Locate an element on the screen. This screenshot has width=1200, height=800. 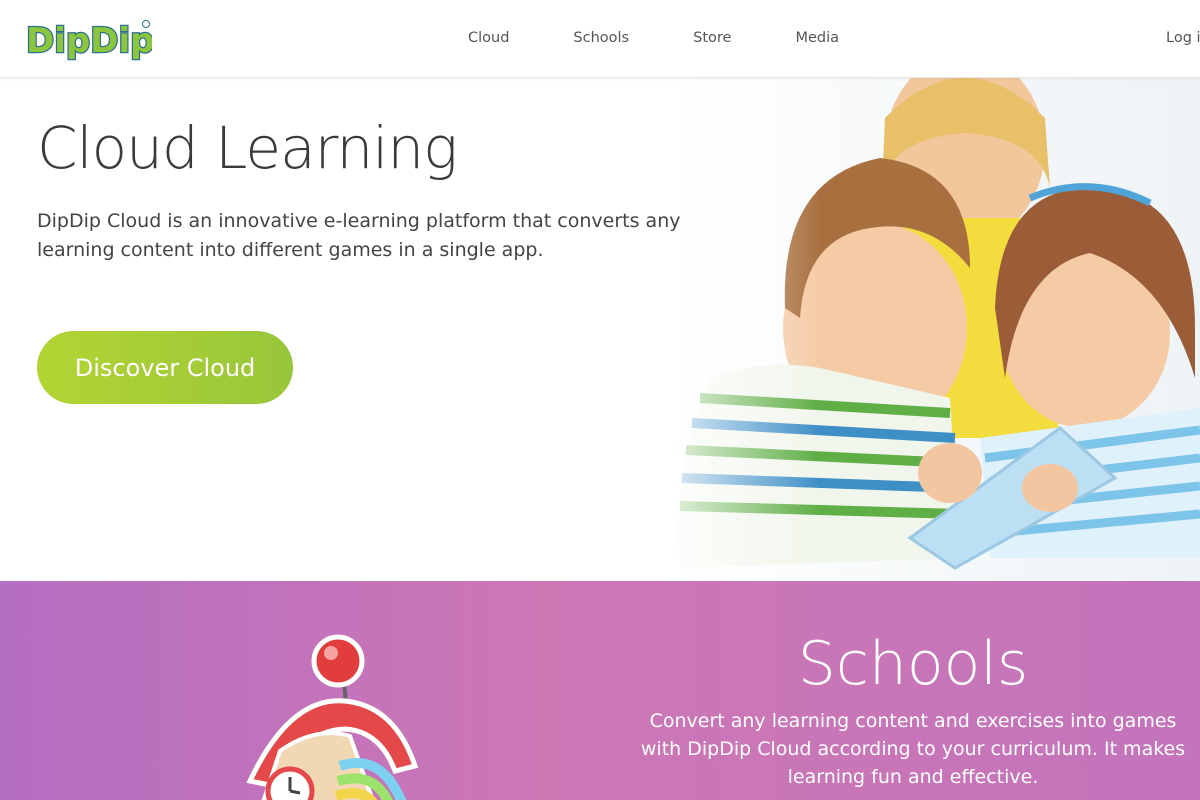
nav-link-store: Store is located at coordinates (712, 38).